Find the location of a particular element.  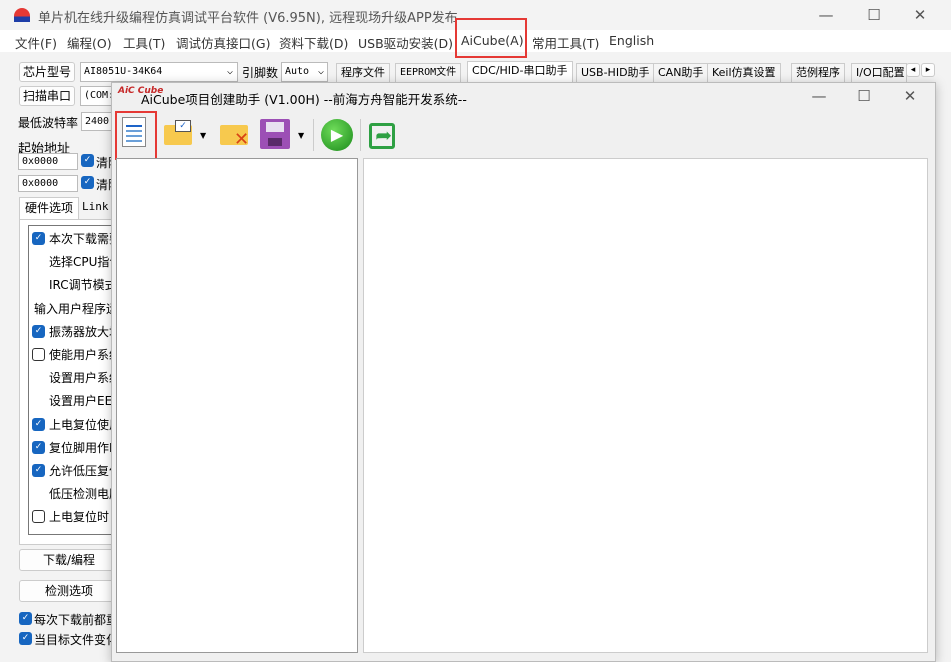

option-row: 设置用户系统 is located at coordinates (75, 377).